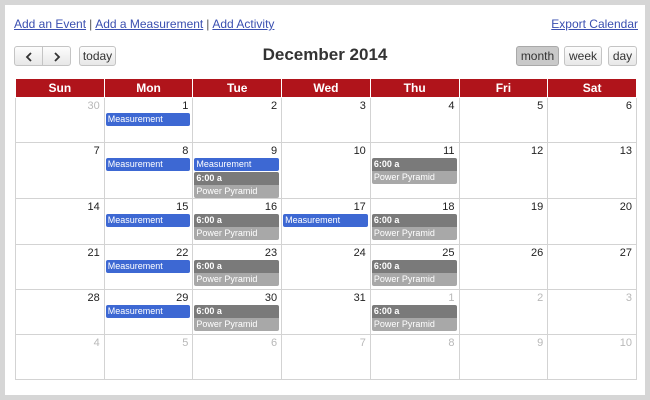 This screenshot has width=650, height=400. I want to click on add-activity-link: Add Activity, so click(243, 24).